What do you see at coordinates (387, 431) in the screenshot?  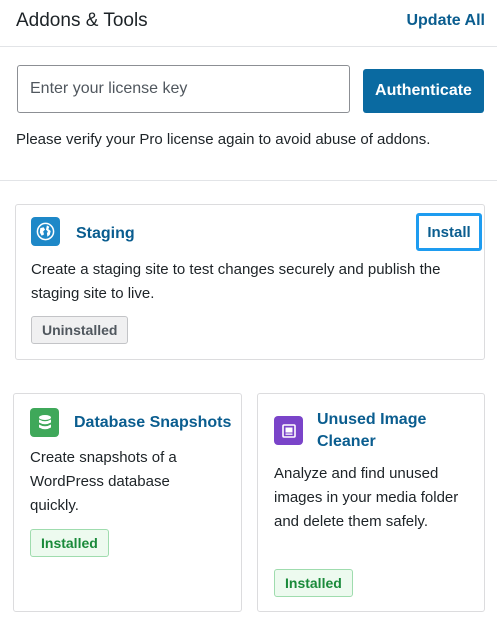 I see `addon-name-unused-image-cleaner: Unused Image Cleaner` at bounding box center [387, 431].